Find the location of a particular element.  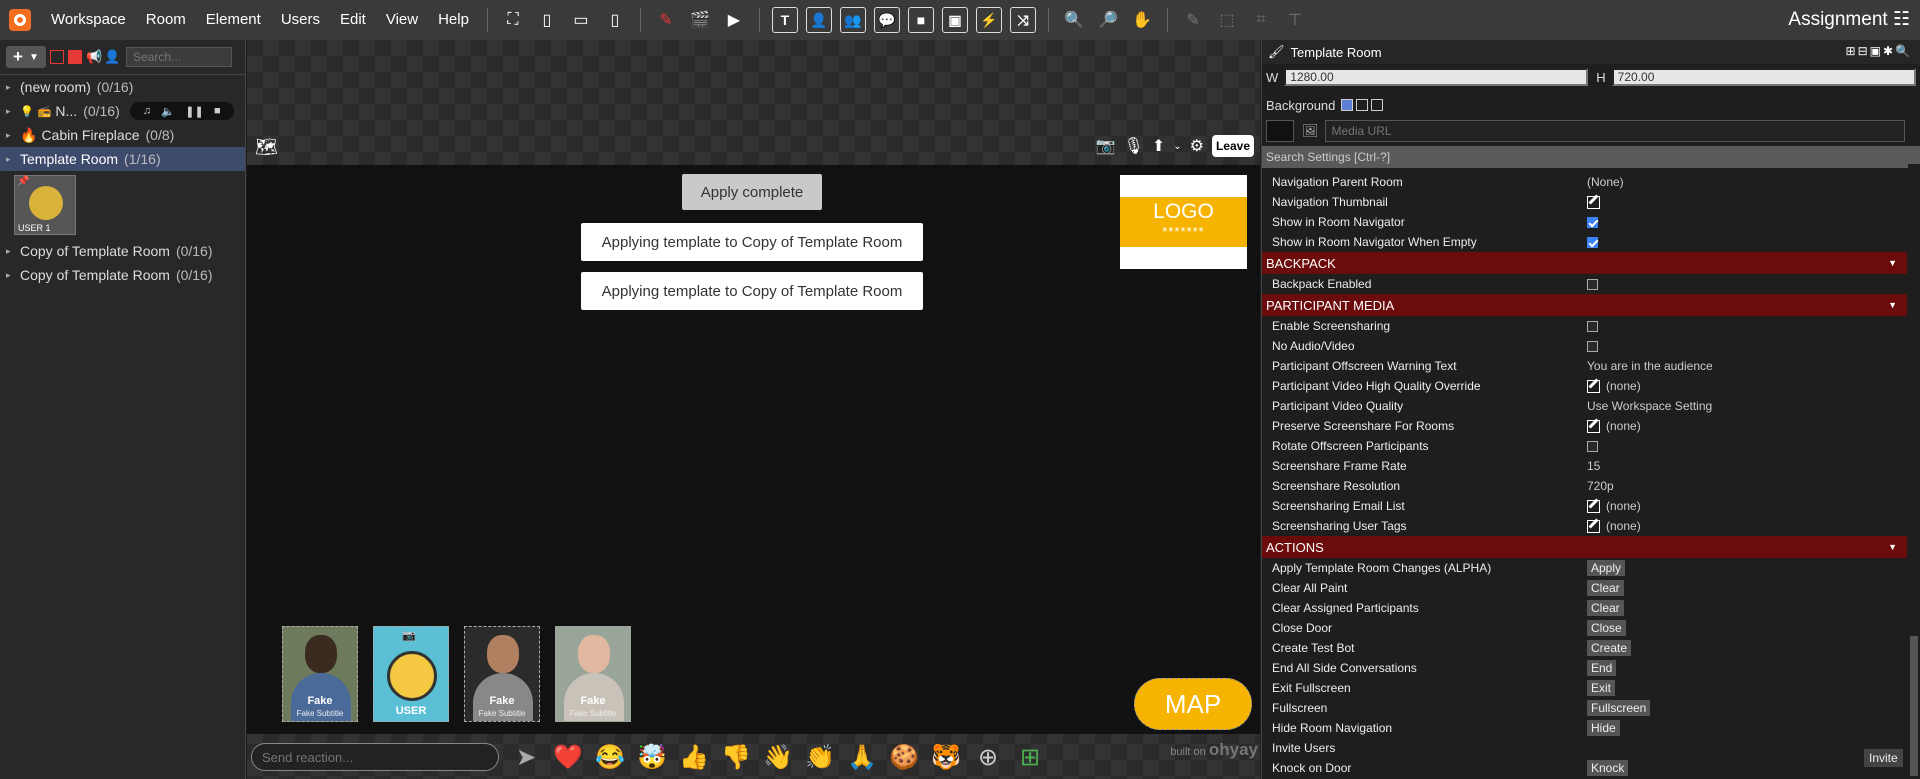

hide-navigation-button: Hide is located at coordinates (1603, 728).